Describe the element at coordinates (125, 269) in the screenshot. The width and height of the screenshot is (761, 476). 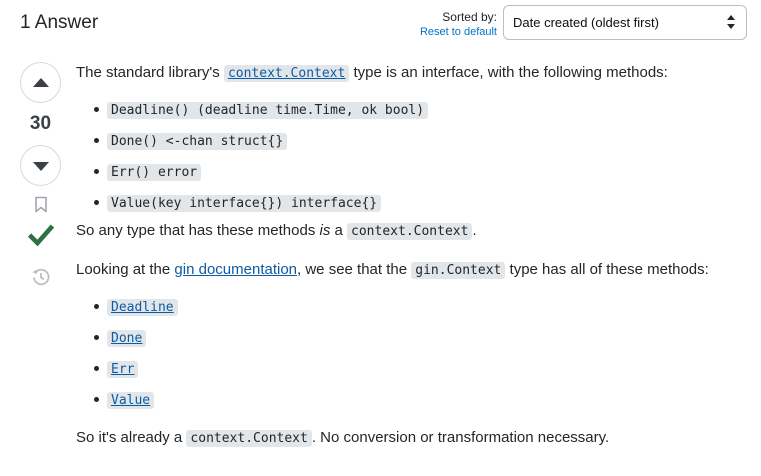
I see `p3-text-start: Looking at the` at that location.